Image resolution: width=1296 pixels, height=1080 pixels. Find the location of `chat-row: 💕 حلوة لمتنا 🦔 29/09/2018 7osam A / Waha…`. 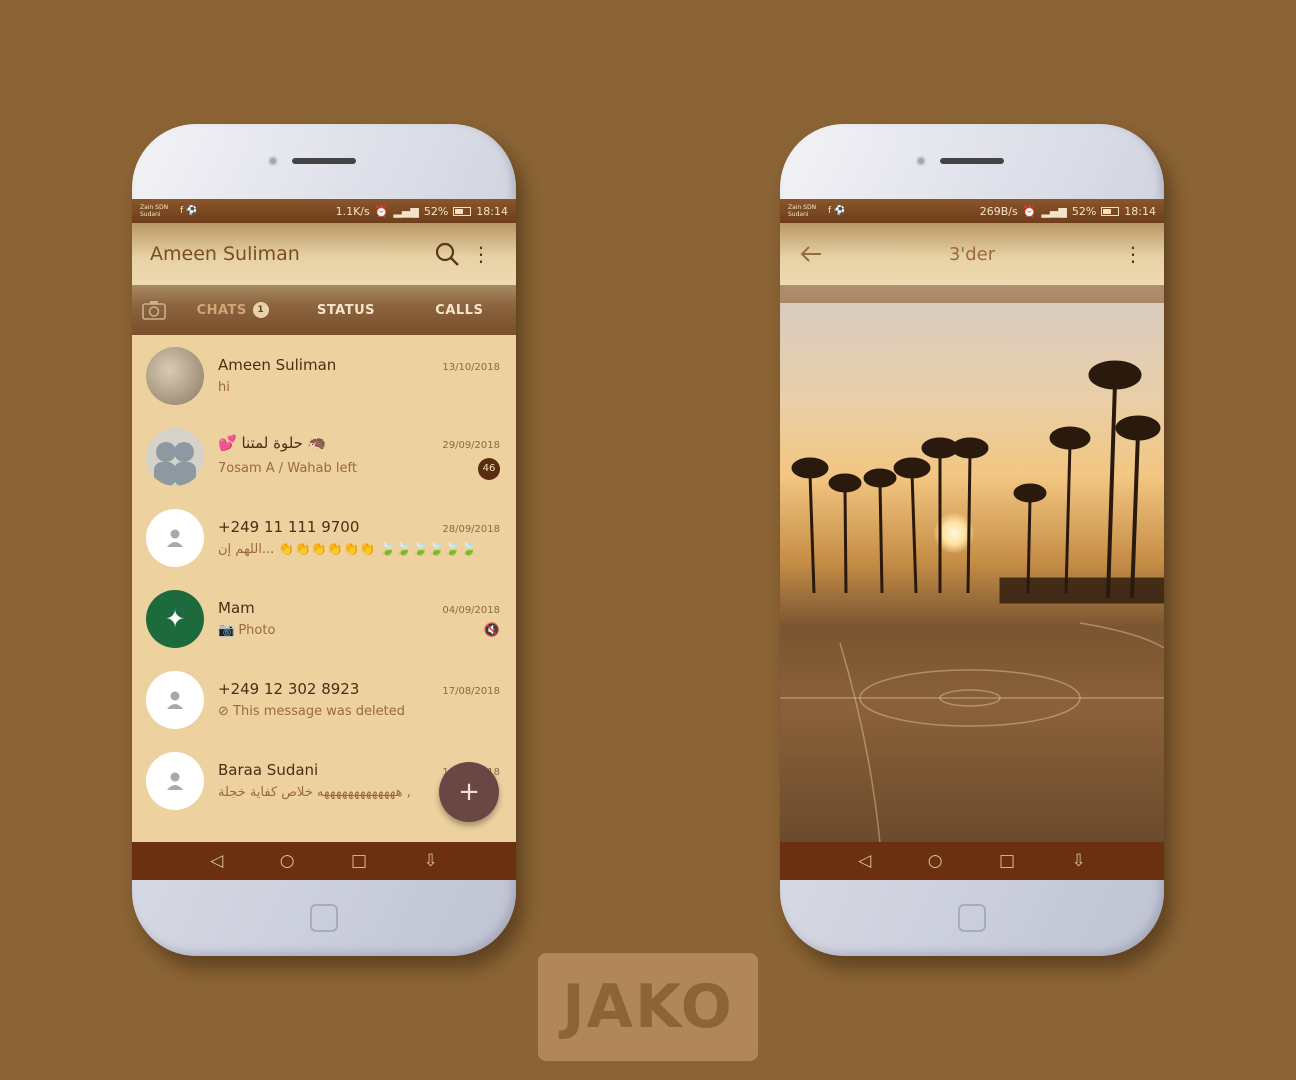

chat-row: 💕 حلوة لمتنا 🦔 29/09/2018 7osam A / Waha… is located at coordinates (324, 456).